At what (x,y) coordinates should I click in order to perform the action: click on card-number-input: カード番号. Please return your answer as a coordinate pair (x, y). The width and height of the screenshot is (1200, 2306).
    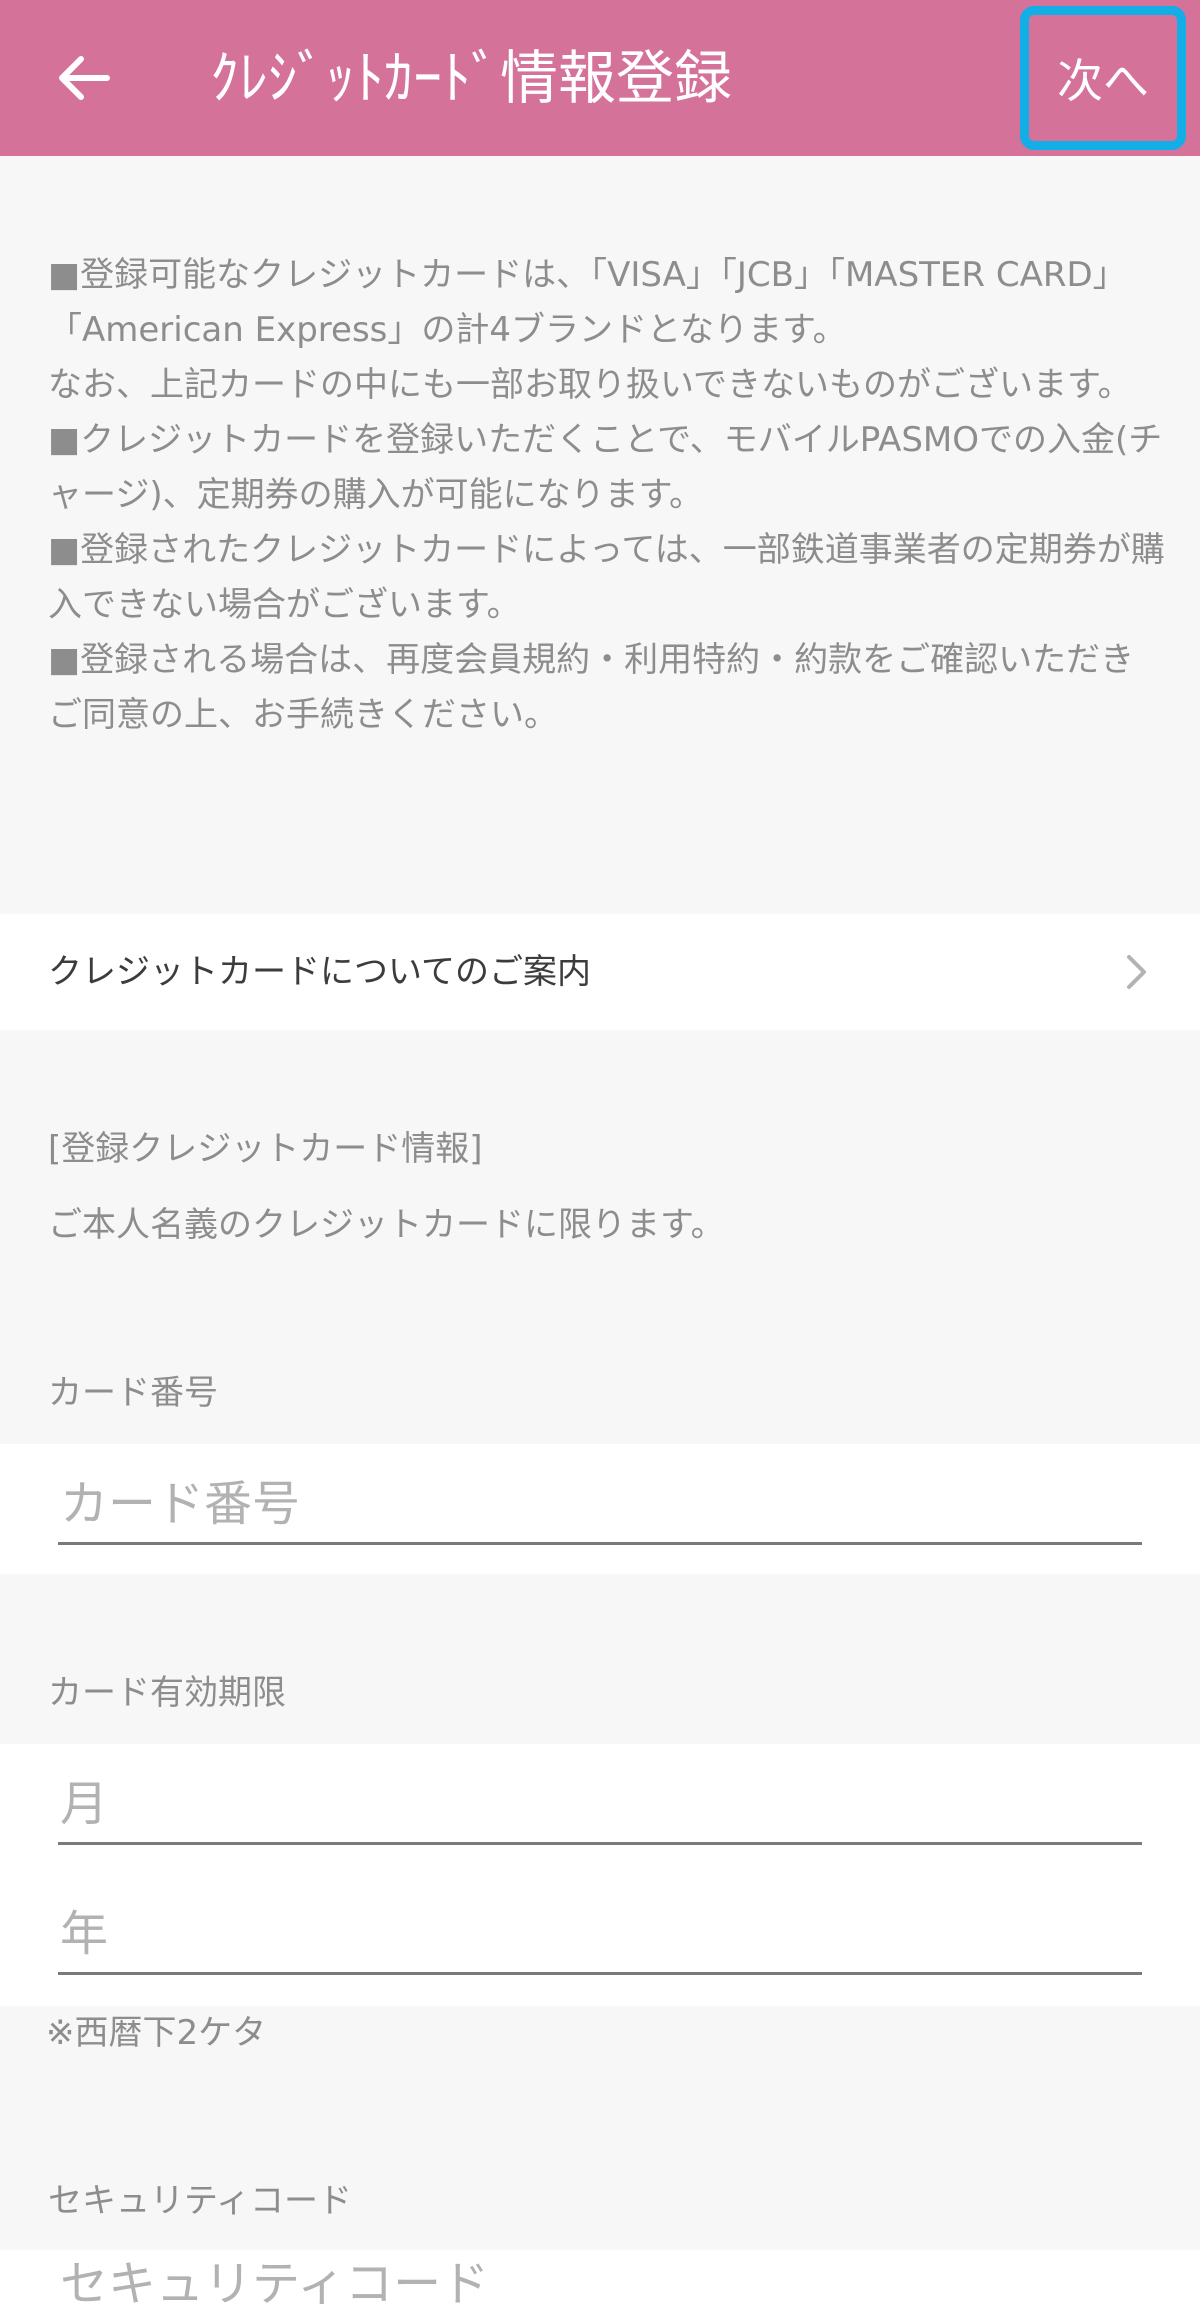
    Looking at the image, I should click on (600, 1508).